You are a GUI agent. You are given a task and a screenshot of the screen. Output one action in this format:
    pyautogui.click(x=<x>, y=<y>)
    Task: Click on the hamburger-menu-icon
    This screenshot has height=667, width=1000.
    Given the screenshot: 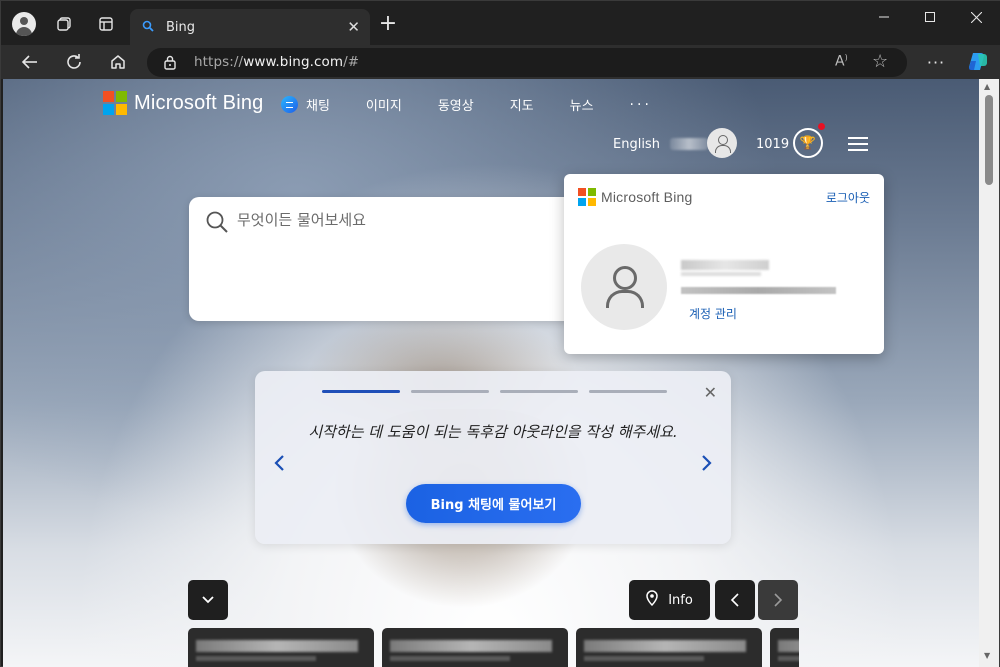 What is the action you would take?
    pyautogui.click(x=858, y=144)
    